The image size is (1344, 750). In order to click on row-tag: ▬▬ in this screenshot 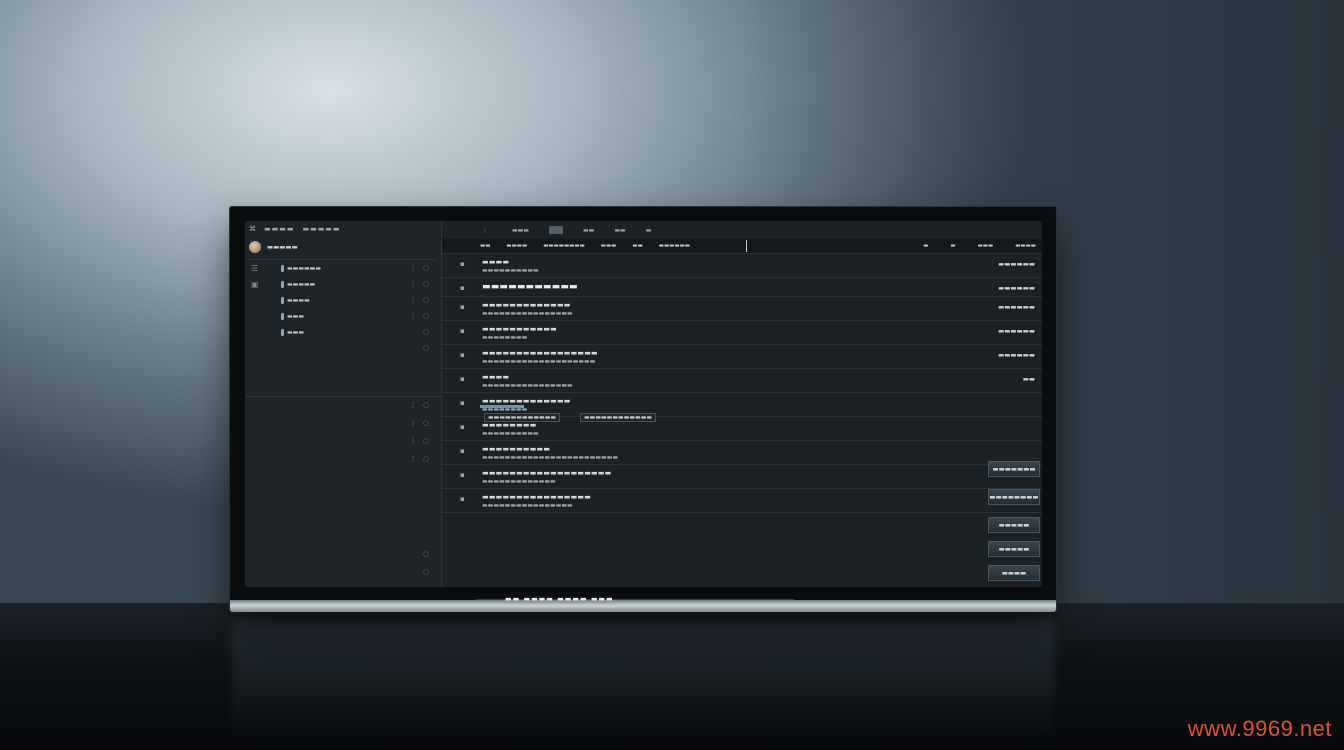, I will do `click(1028, 379)`.